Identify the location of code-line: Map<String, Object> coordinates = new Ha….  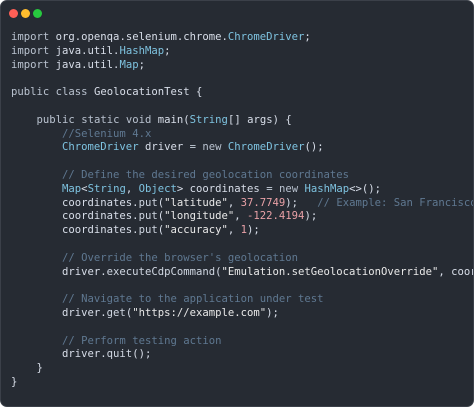
(242, 189).